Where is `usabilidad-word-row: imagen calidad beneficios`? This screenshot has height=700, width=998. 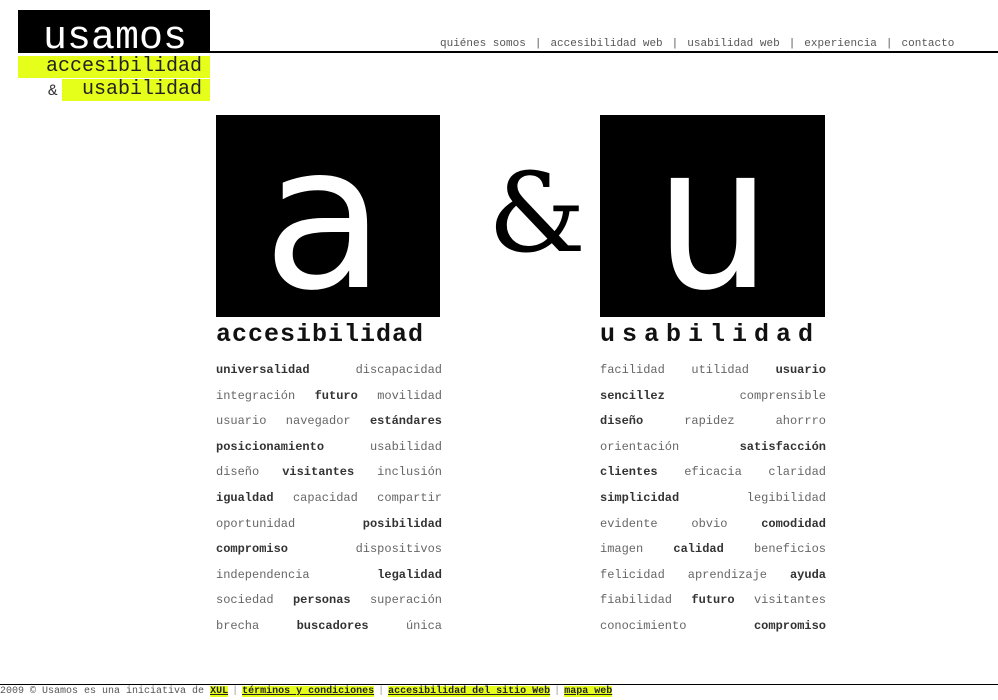 usabilidad-word-row: imagen calidad beneficios is located at coordinates (713, 553).